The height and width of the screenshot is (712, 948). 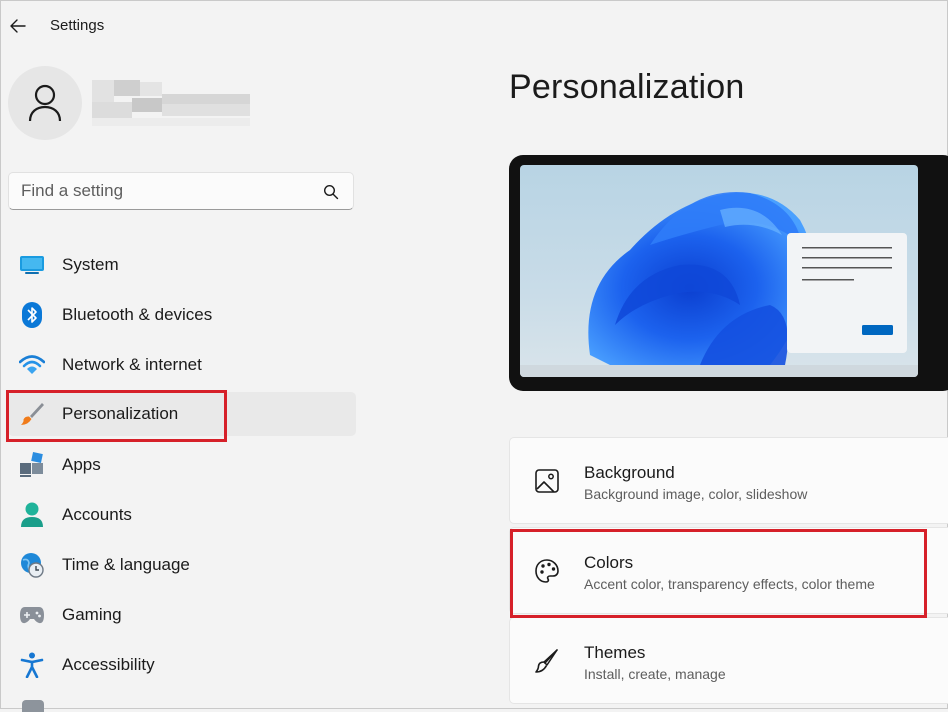 I want to click on sidebar-item-label: Bluetooth & devices, so click(x=137, y=314).